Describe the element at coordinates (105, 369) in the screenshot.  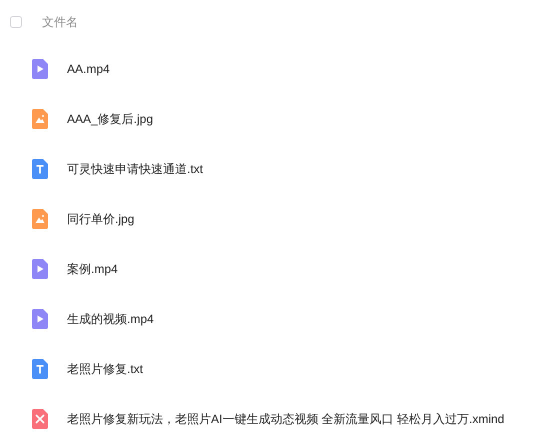
I see `file-name: 老照片修复.txt` at that location.